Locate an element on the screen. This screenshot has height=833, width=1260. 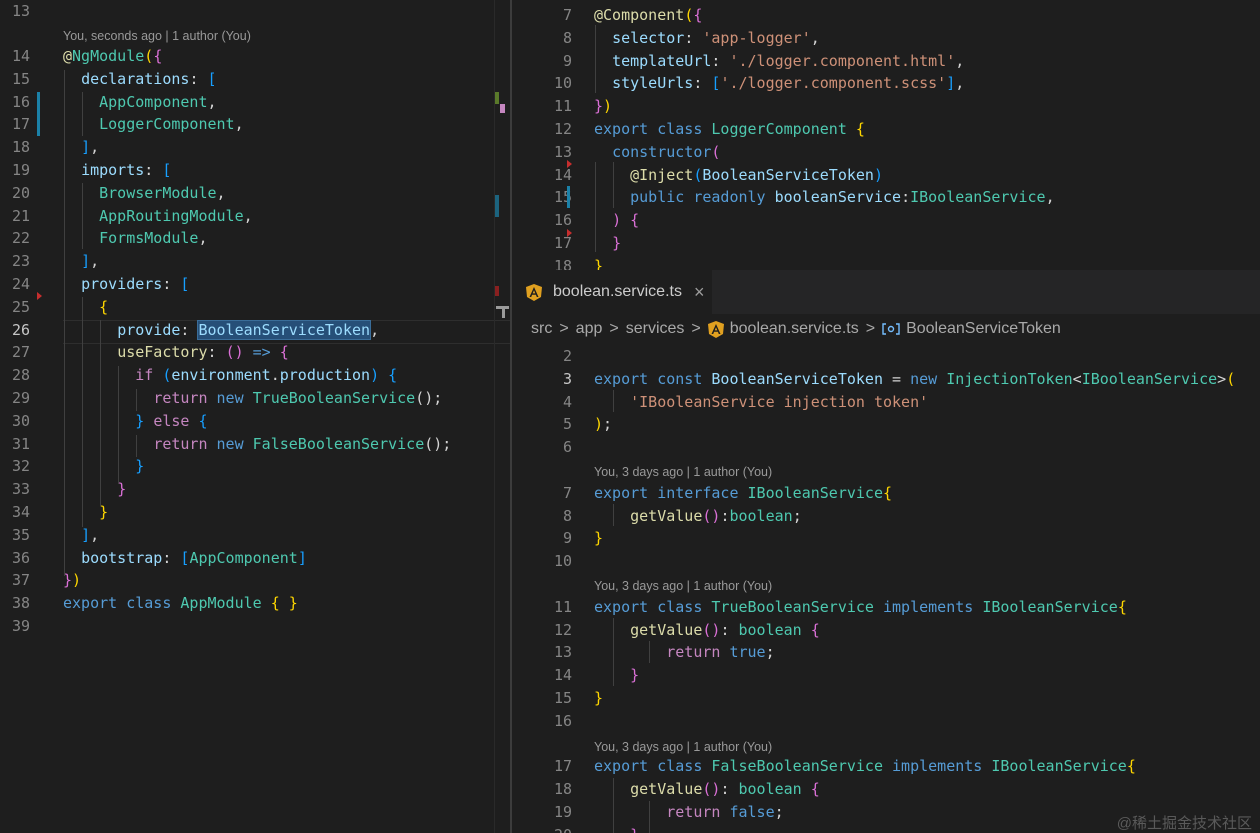
code-text: AppRoutingModule, is located at coordinates (158, 216).